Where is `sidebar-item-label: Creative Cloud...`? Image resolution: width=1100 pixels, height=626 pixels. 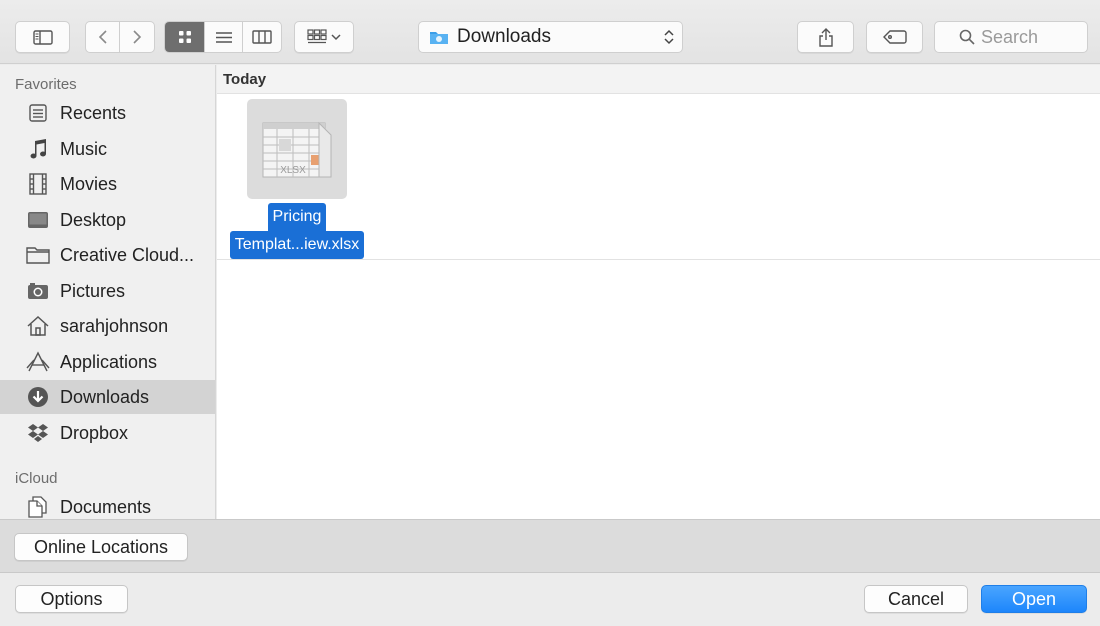
sidebar-item-label: Creative Cloud... is located at coordinates (127, 254).